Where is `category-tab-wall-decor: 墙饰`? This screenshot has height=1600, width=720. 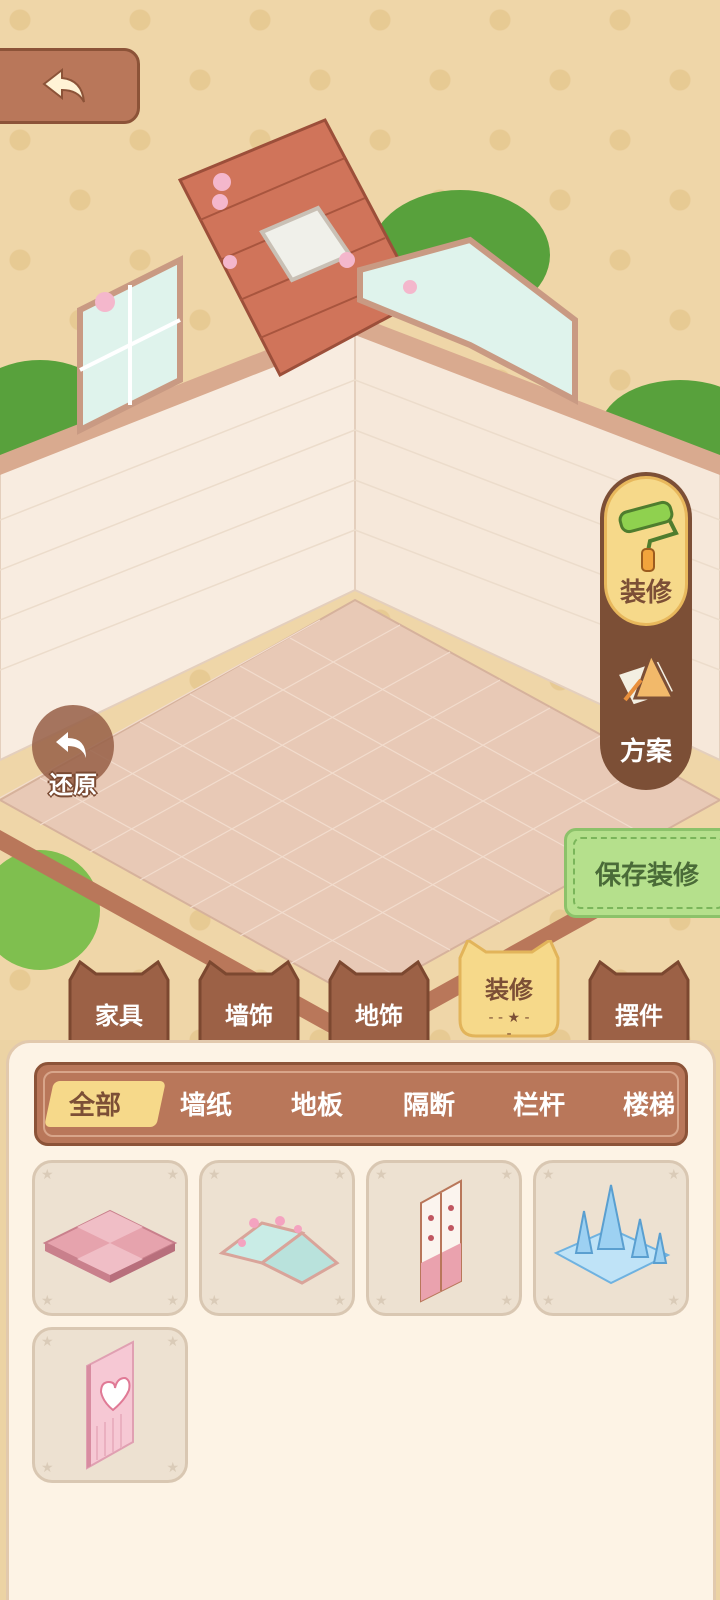 category-tab-wall-decor: 墙饰 is located at coordinates (249, 1005).